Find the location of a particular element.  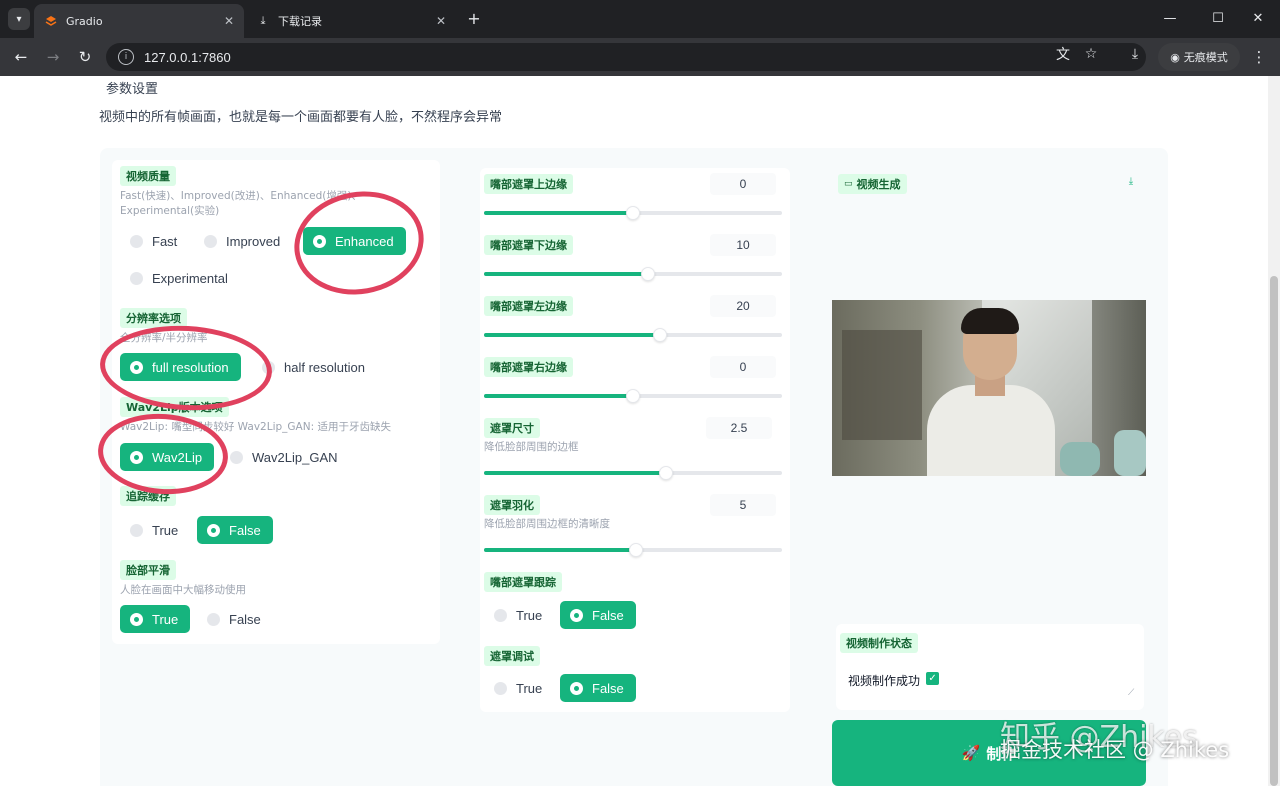

radio-improved: Improved is located at coordinates (243, 241).